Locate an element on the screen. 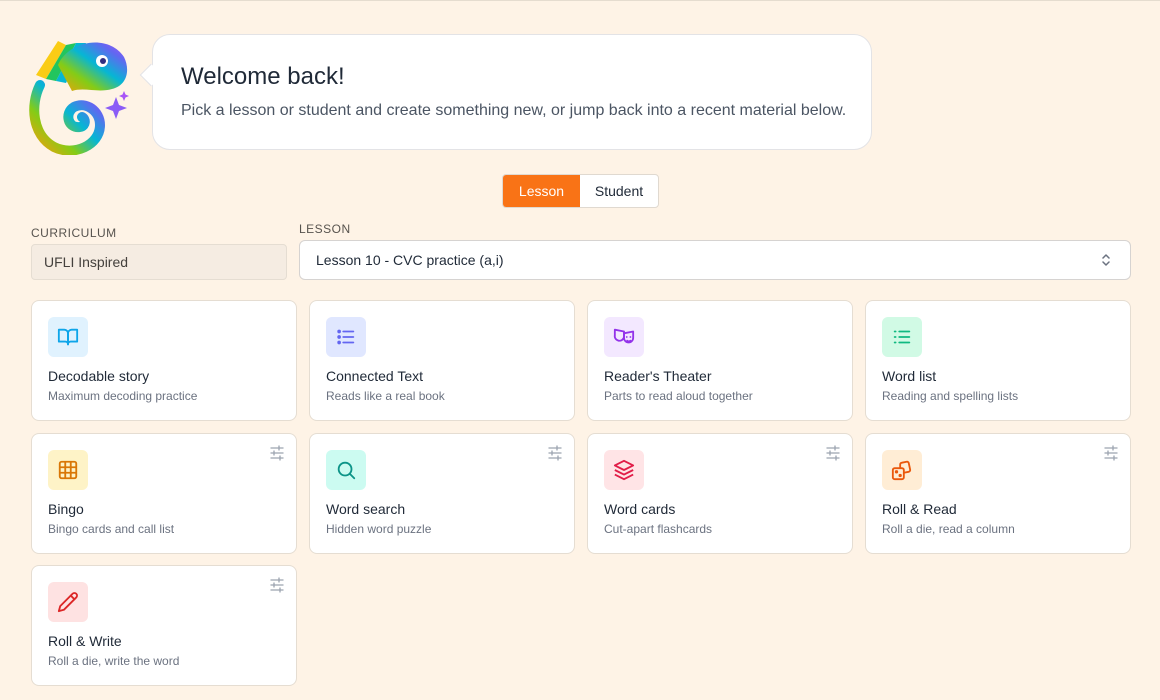 This screenshot has width=1160, height=700. card-subtitle: Maximum decoding practice is located at coordinates (123, 396).